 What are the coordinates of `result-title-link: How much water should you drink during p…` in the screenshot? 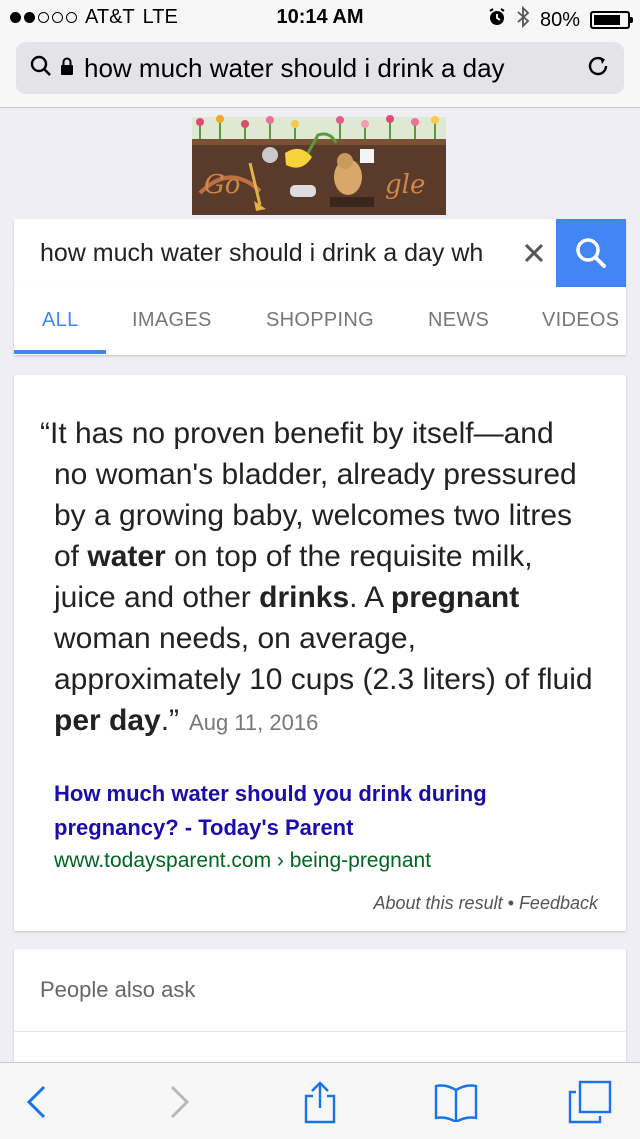 It's located at (314, 811).